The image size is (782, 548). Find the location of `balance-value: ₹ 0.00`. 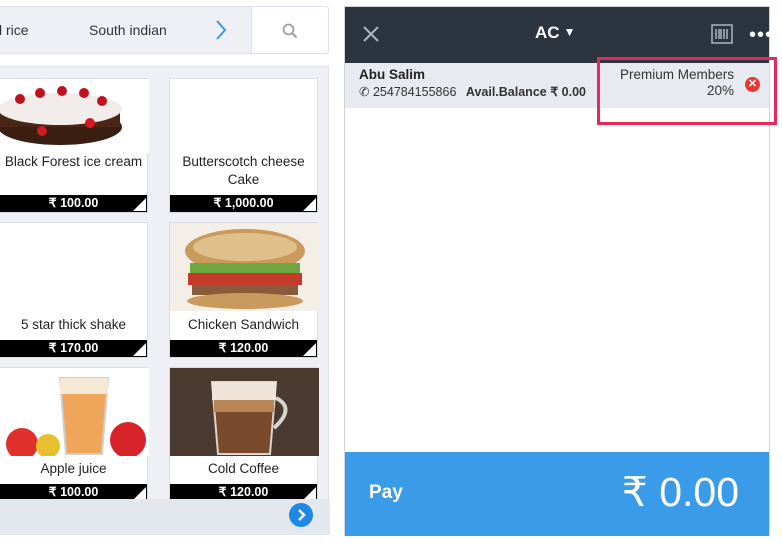

balance-value: ₹ 0.00 is located at coordinates (568, 92).